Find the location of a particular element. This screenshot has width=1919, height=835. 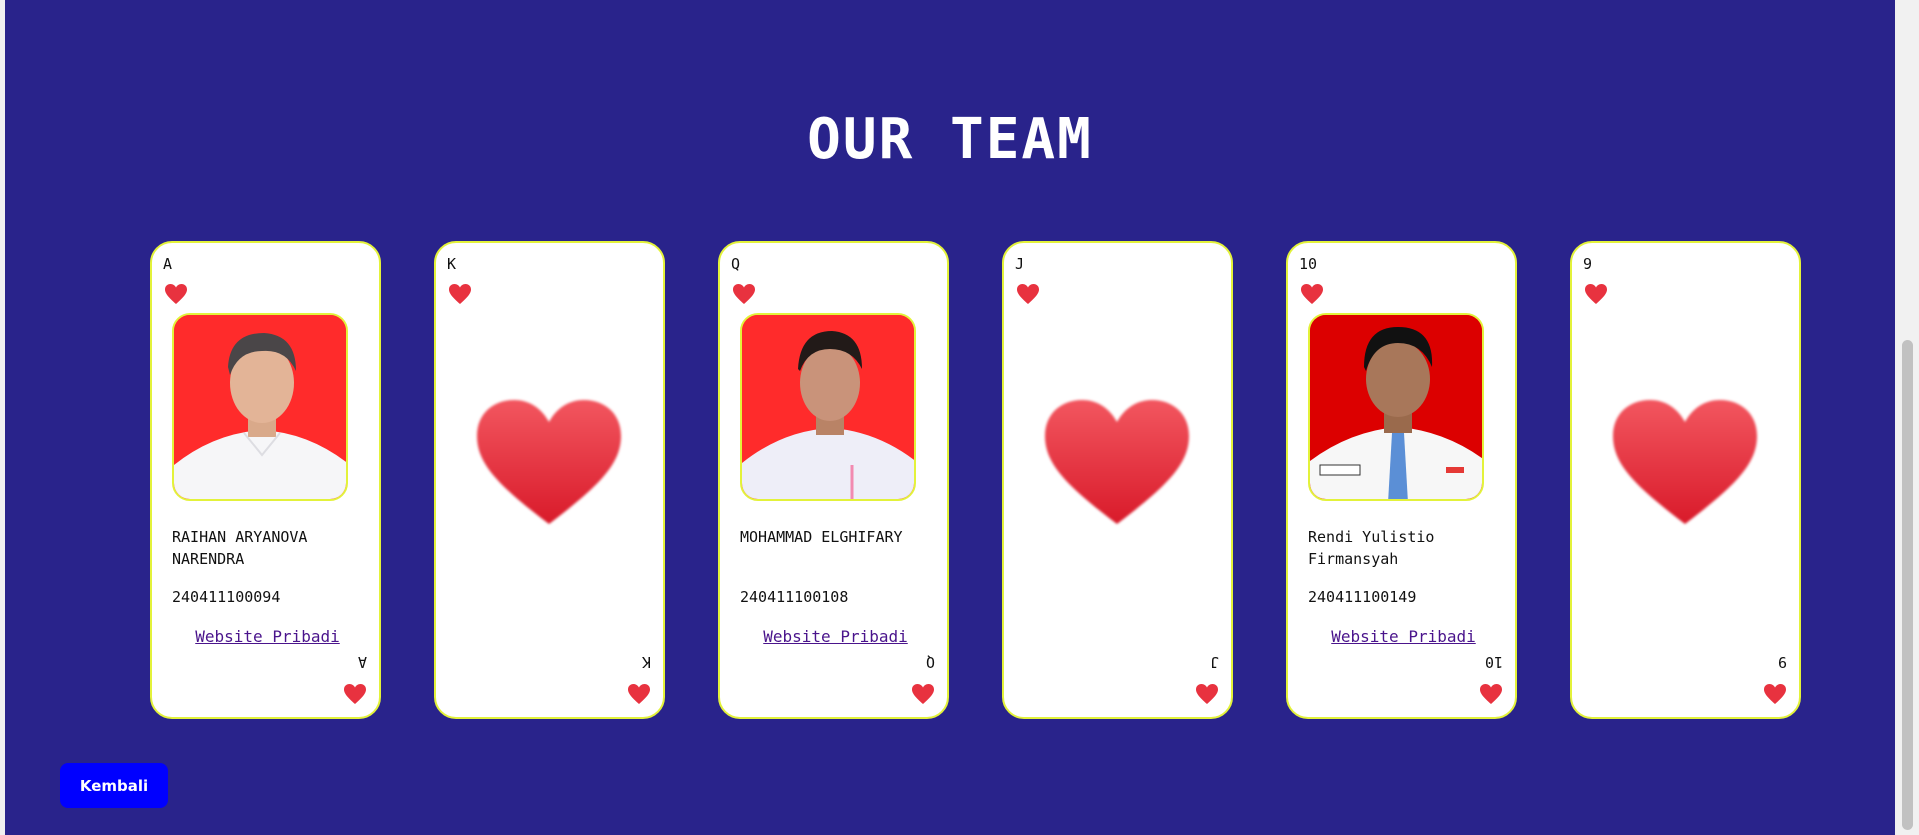

vertical-scrollbar is located at coordinates (1908, 417).